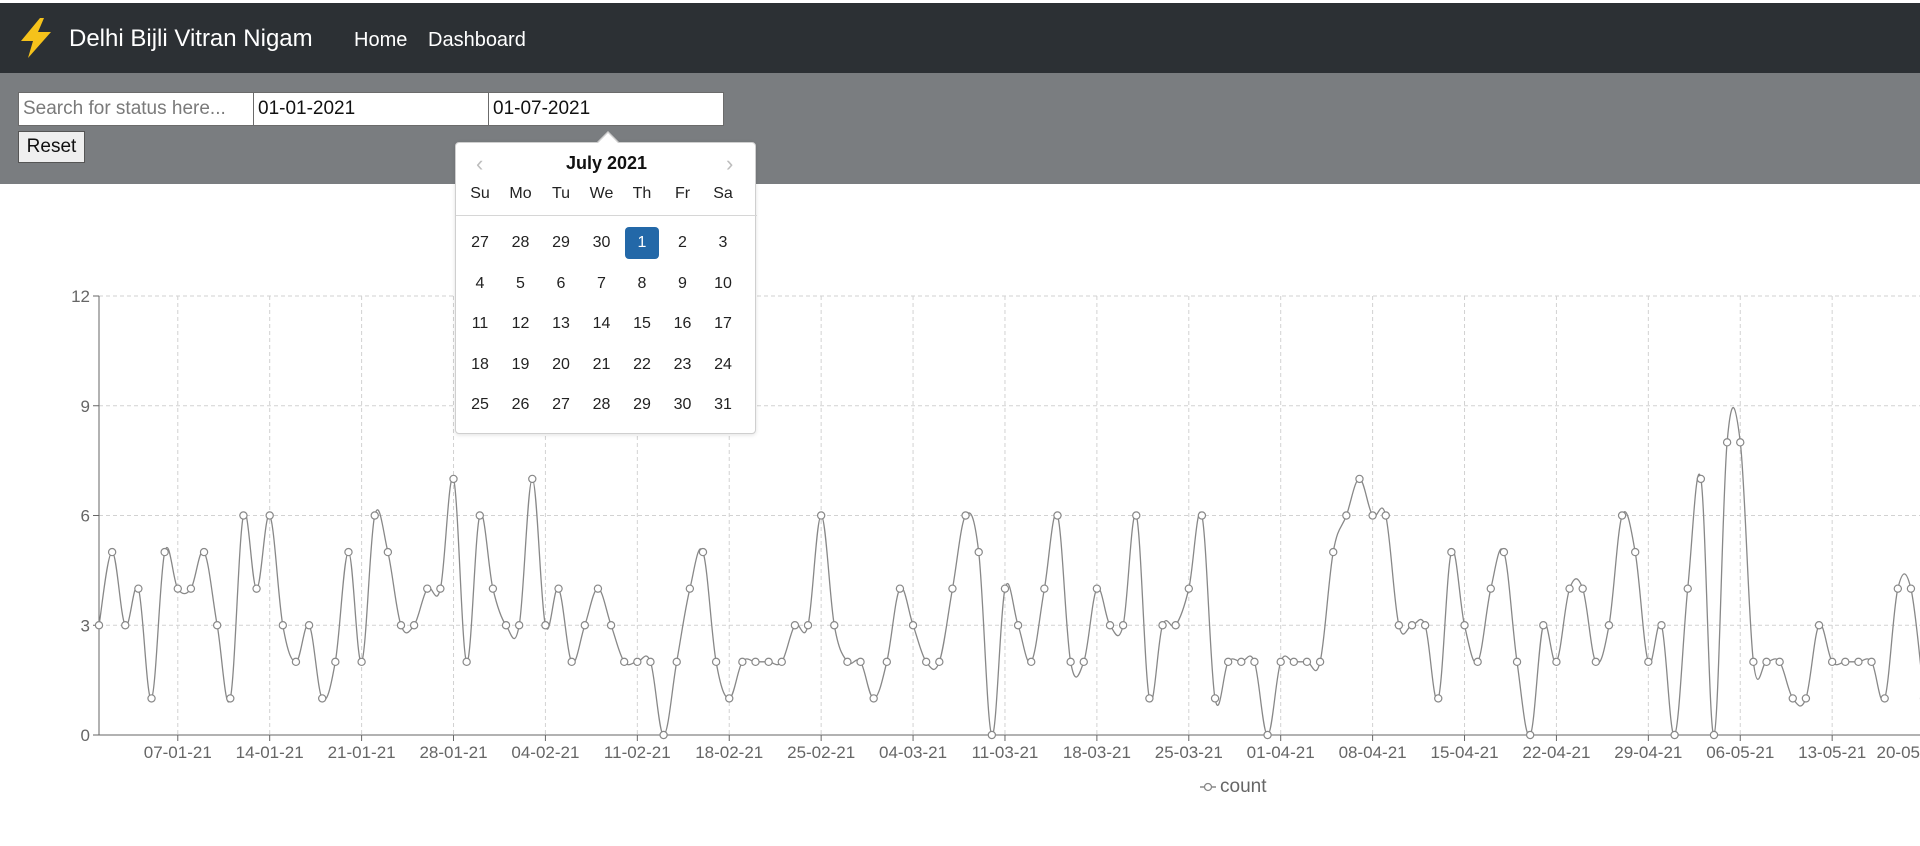 The image size is (1920, 846). What do you see at coordinates (642, 243) in the screenshot?
I see `calendar-day: 1` at bounding box center [642, 243].